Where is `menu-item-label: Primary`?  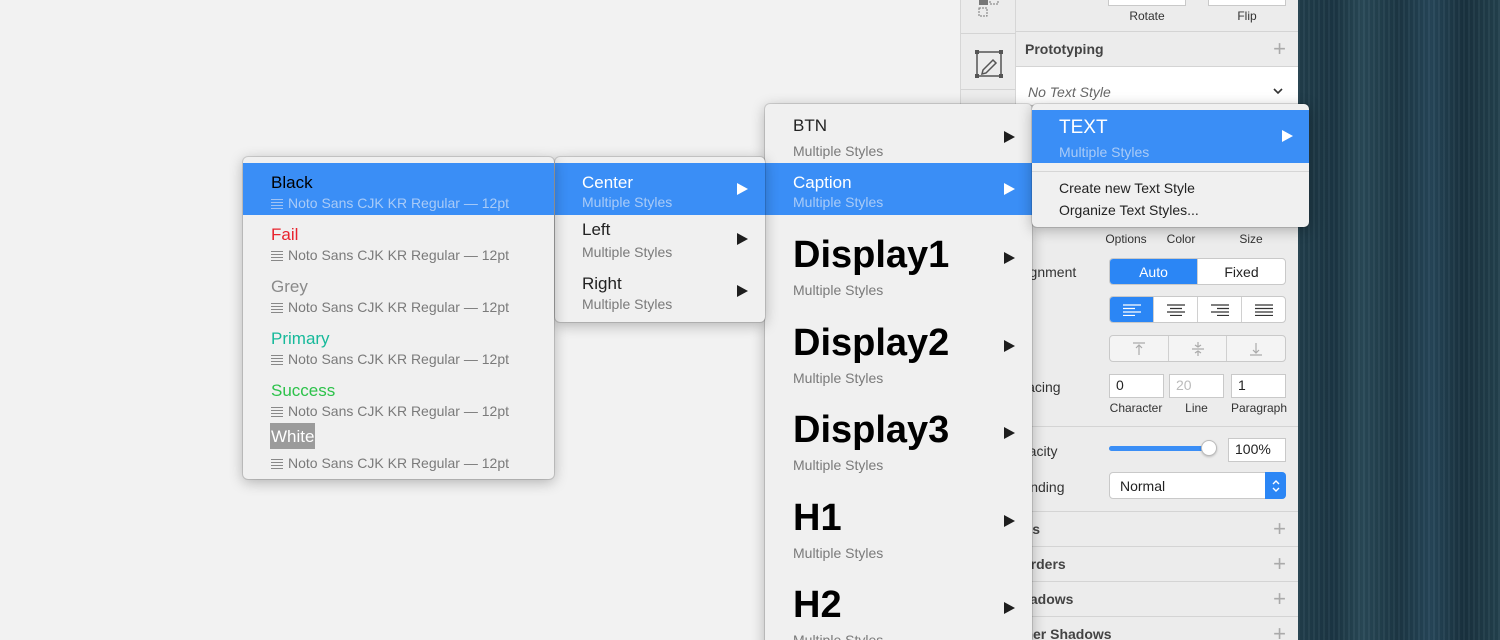
menu-item-label: Primary is located at coordinates (300, 338).